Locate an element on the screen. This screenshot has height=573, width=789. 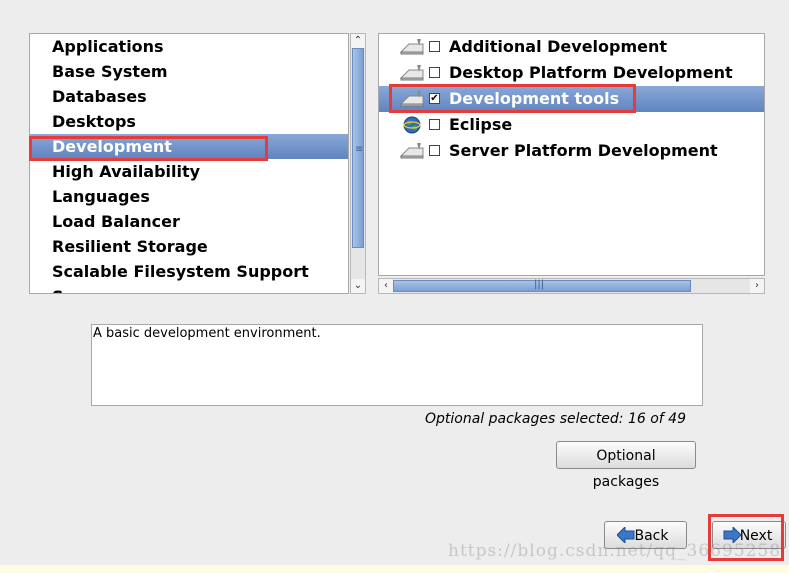
group-list-vertical-scrollbar: ⌃ ≡ ⌄ is located at coordinates (358, 163).